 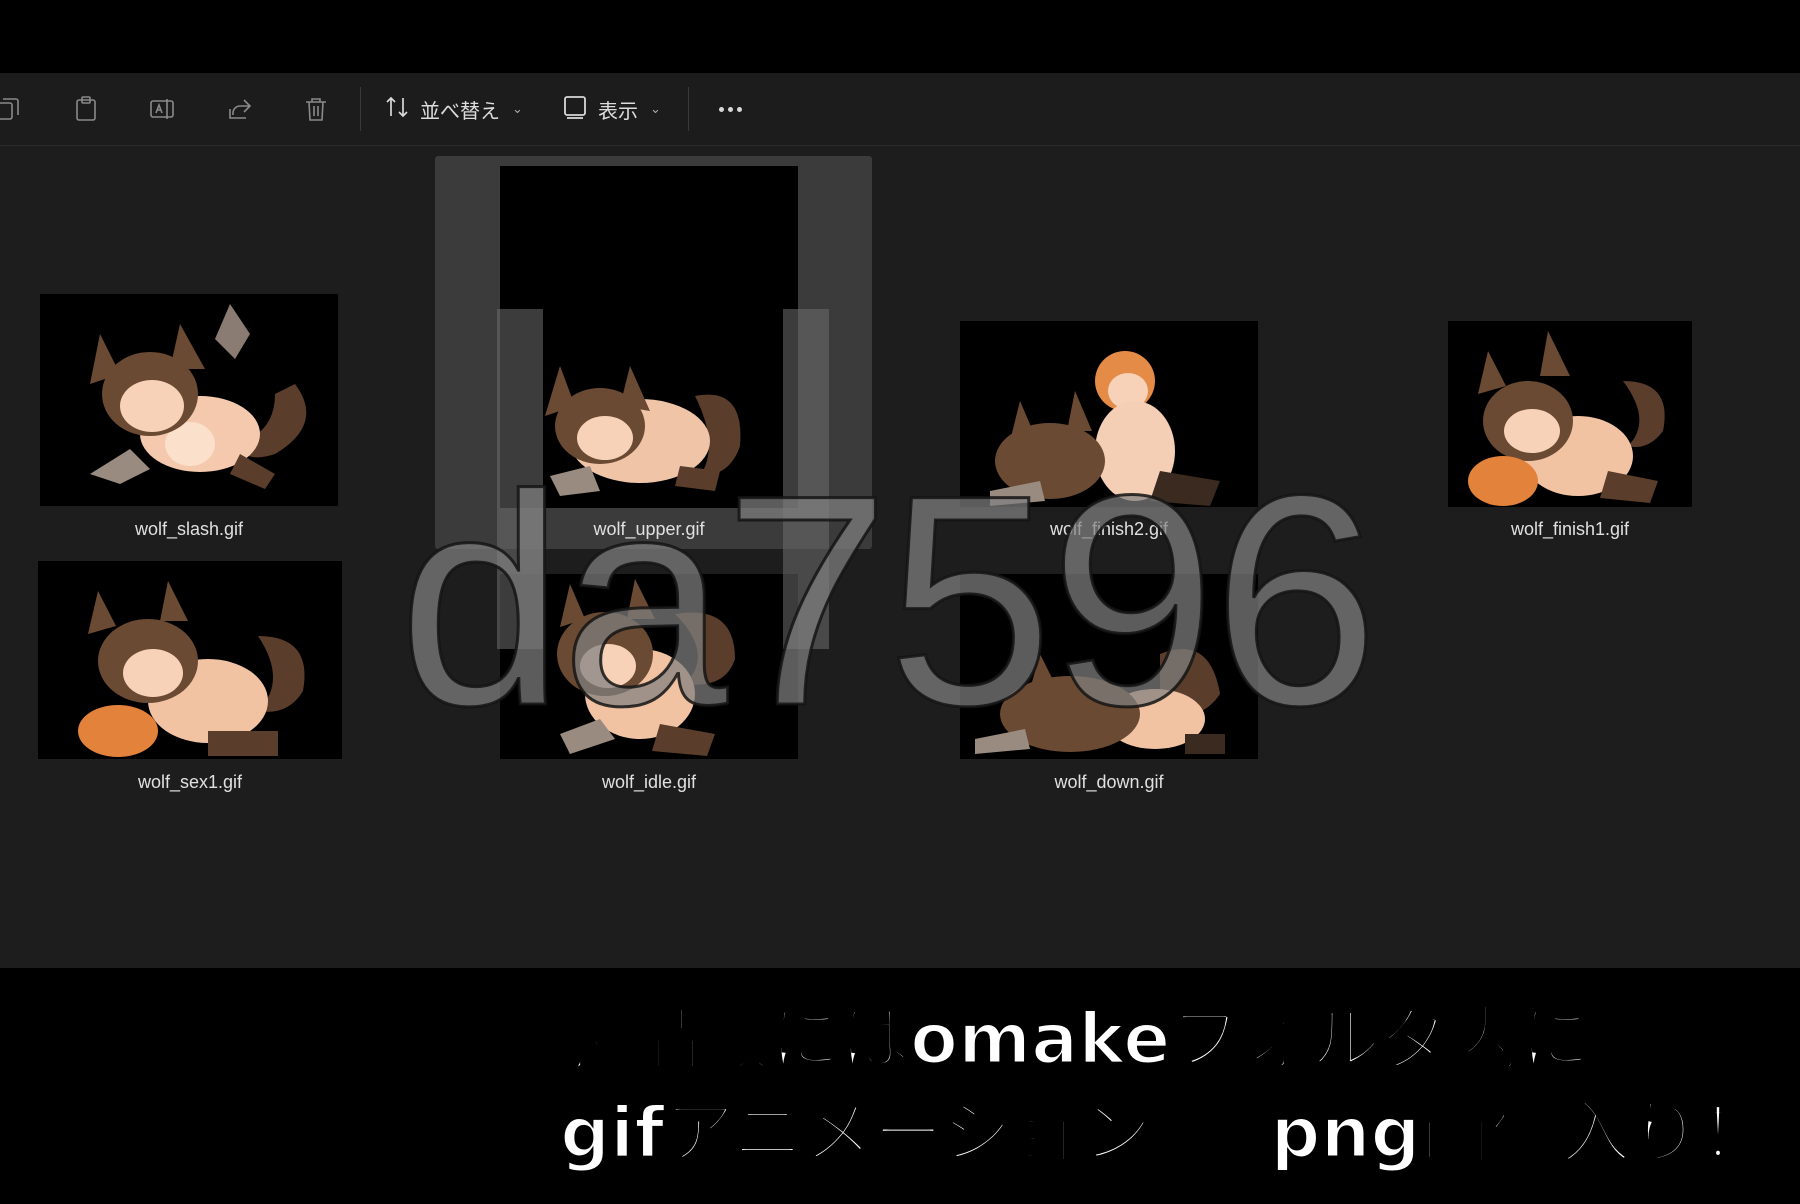 What do you see at coordinates (649, 529) in the screenshot?
I see `file-name: wolf_upper.gif` at bounding box center [649, 529].